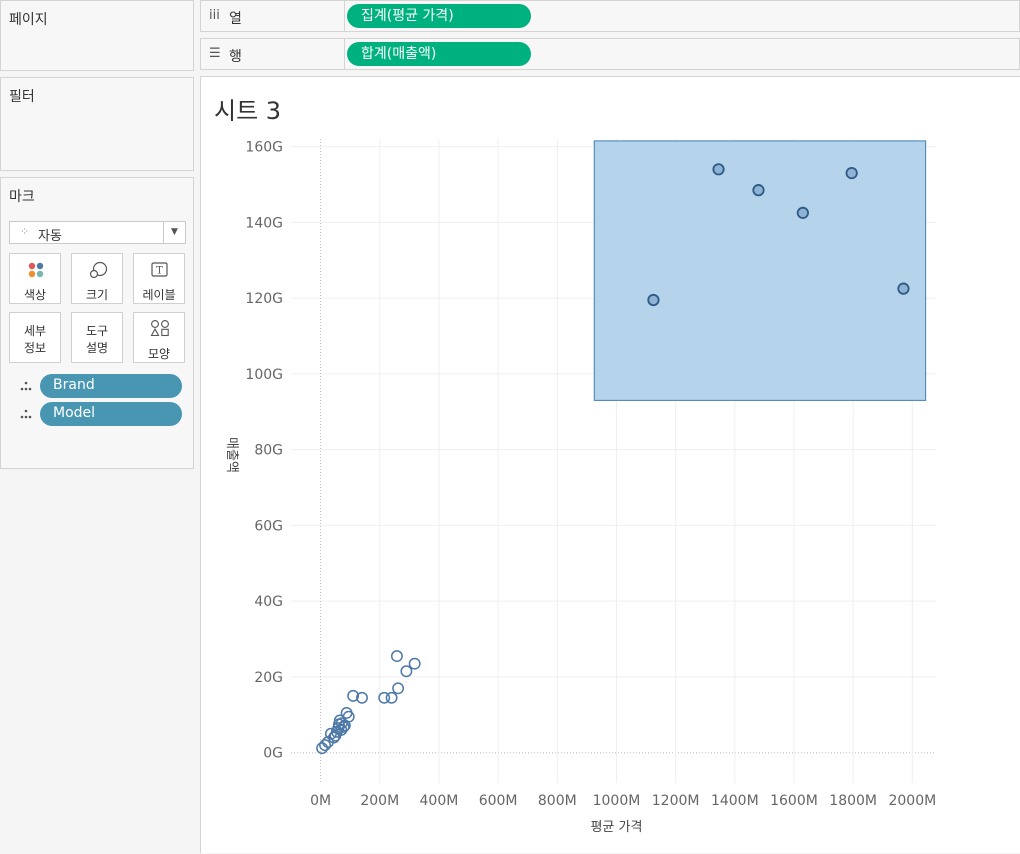 The height and width of the screenshot is (854, 1020). Describe the element at coordinates (174, 232) in the screenshot. I see `chevron-down-icon: ▼` at that location.